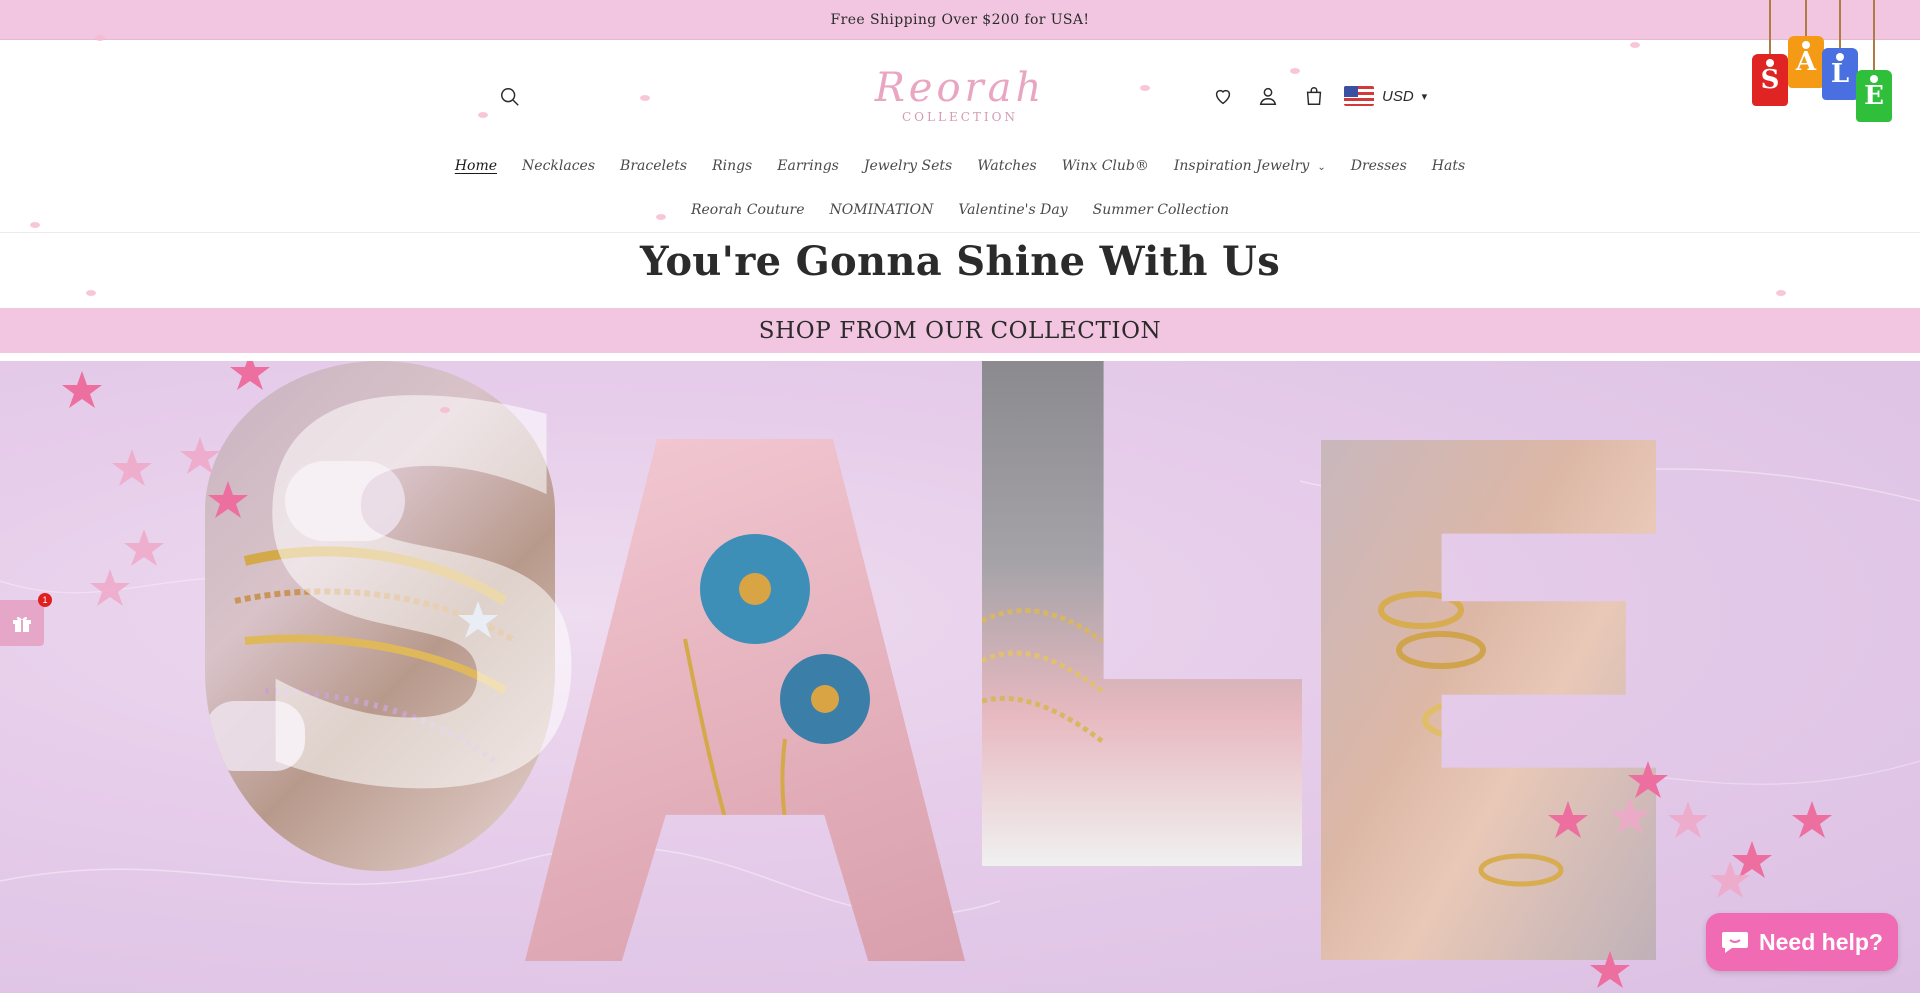 Image resolution: width=1920 pixels, height=993 pixels. I want to click on need-help-chat-button: Need help?, so click(1802, 942).